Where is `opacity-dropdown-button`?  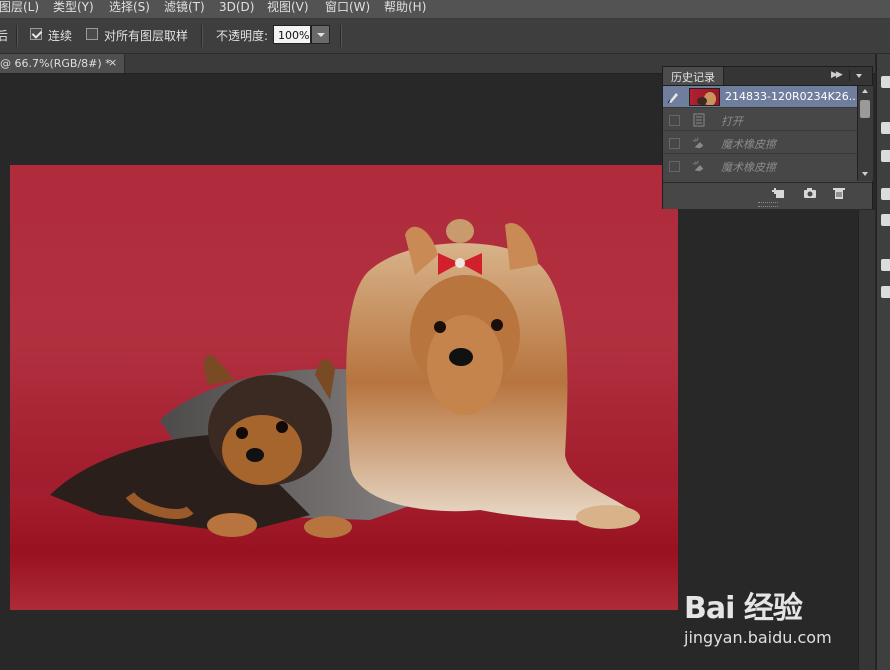 opacity-dropdown-button is located at coordinates (320, 34).